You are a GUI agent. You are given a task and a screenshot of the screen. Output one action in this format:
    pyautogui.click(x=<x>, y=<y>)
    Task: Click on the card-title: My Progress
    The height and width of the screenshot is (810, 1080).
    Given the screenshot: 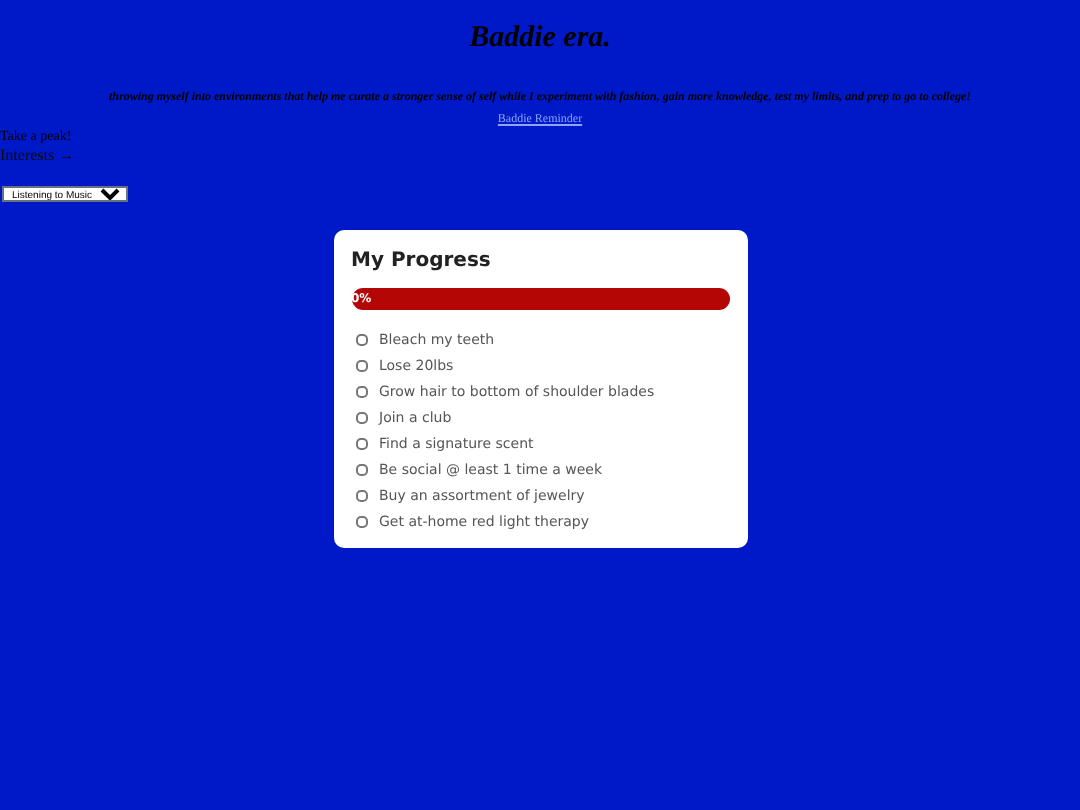 What is the action you would take?
    pyautogui.click(x=422, y=261)
    